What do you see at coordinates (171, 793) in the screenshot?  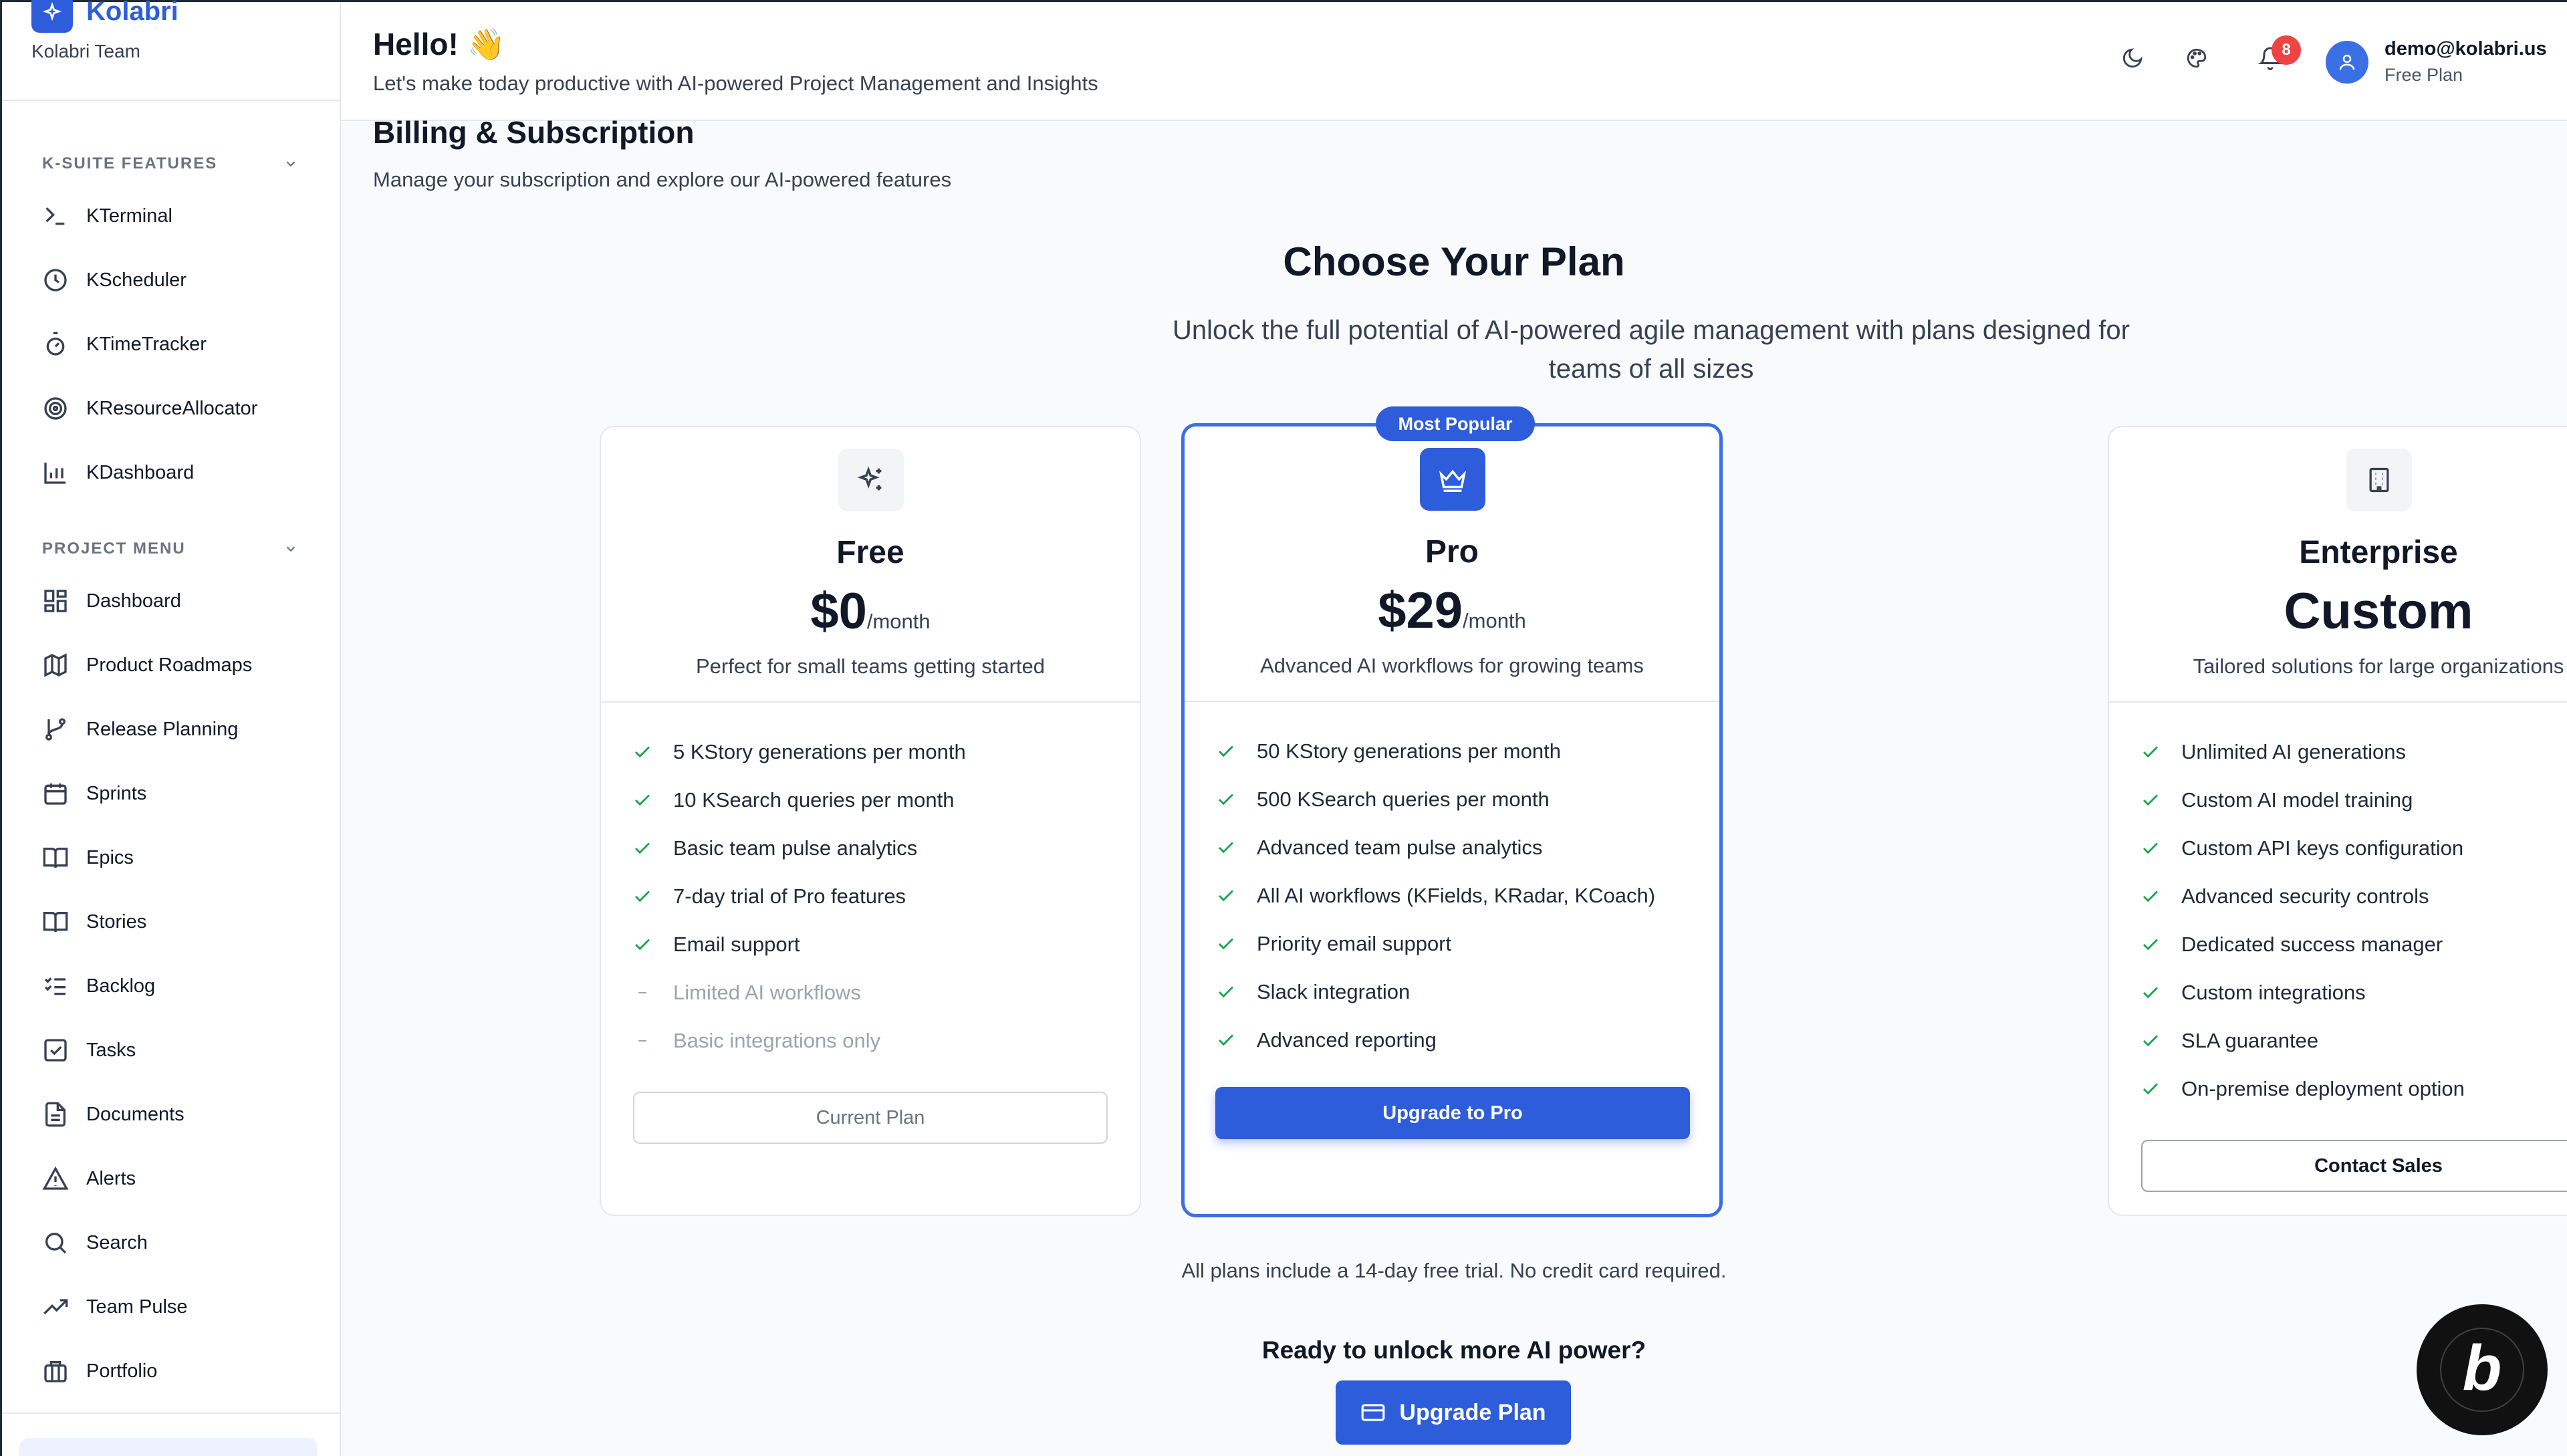 I see `sidebar-item-sprints: Sprints` at bounding box center [171, 793].